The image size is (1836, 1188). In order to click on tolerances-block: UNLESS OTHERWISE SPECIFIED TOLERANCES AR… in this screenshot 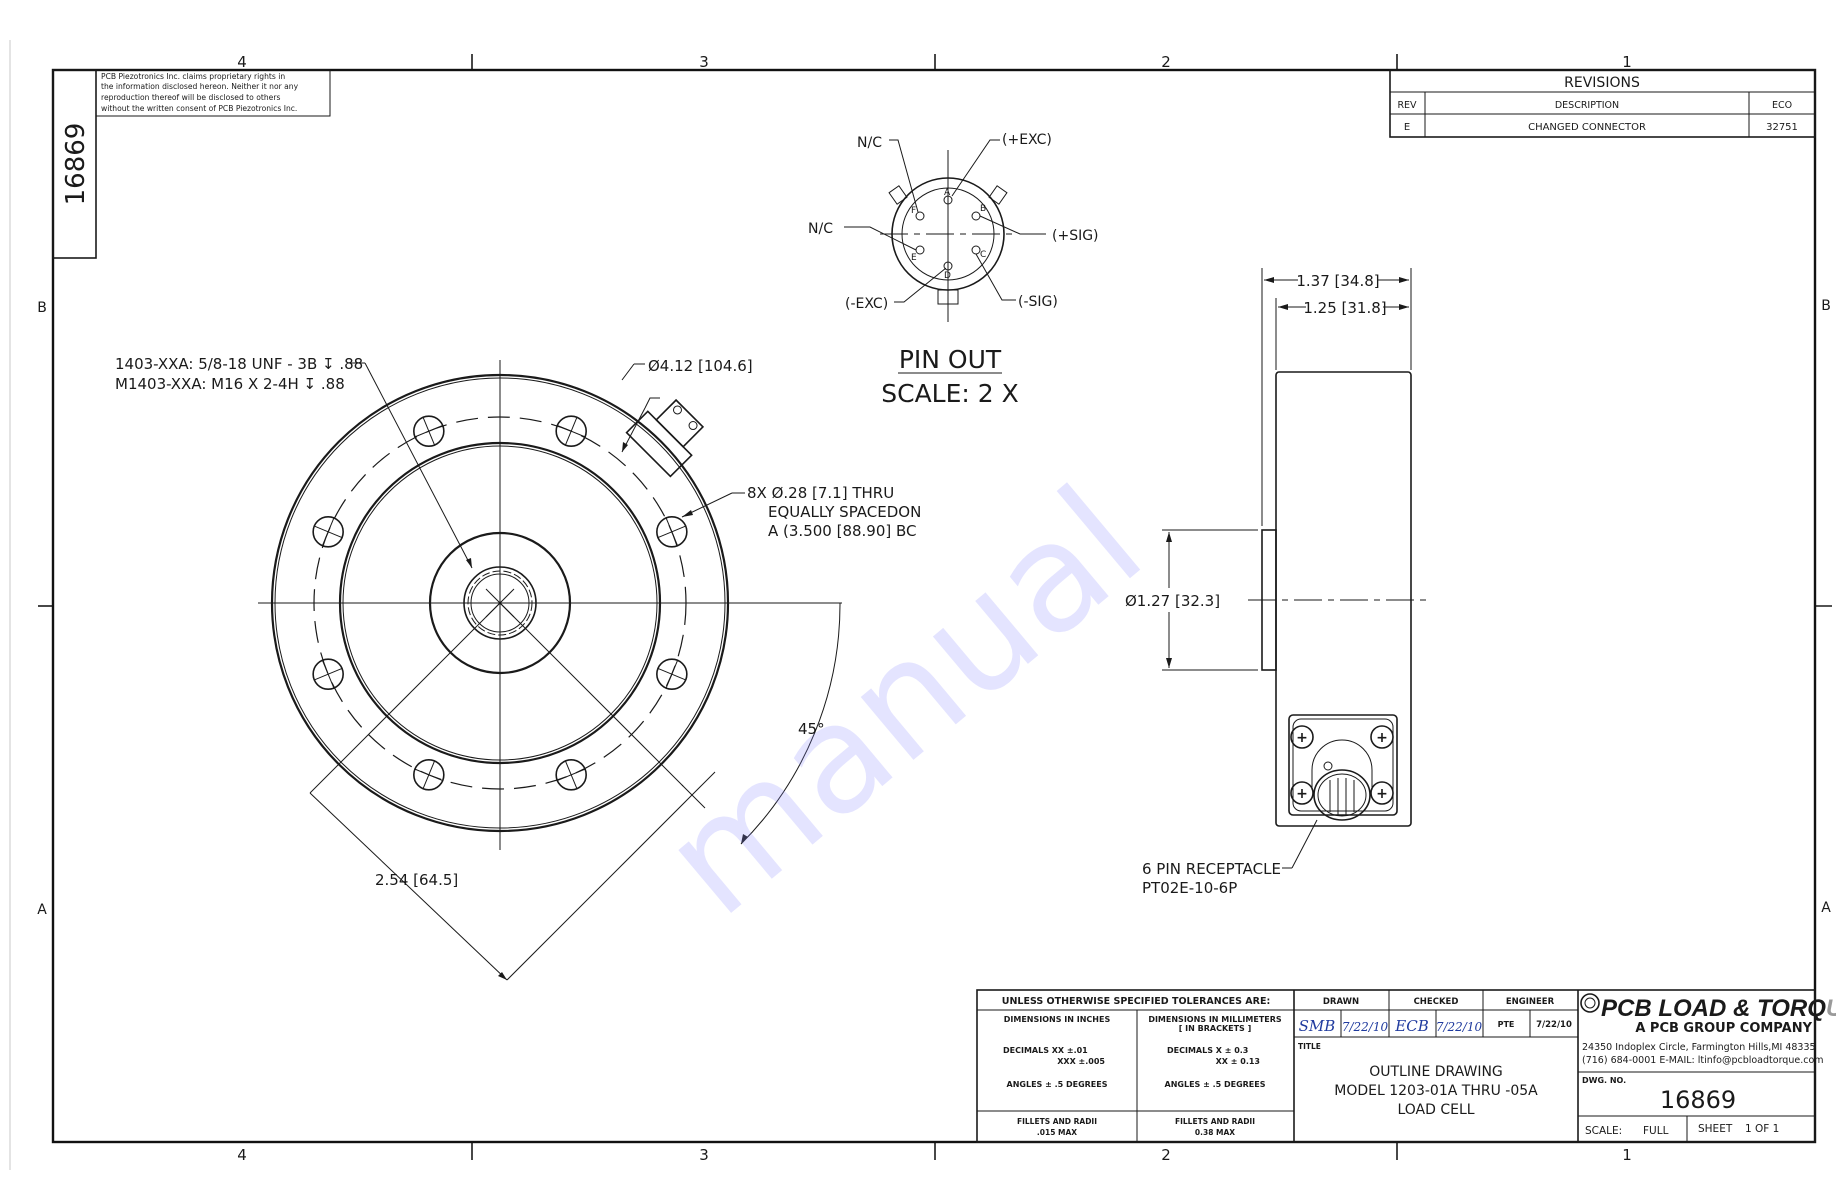, I will do `click(1136, 1066)`.